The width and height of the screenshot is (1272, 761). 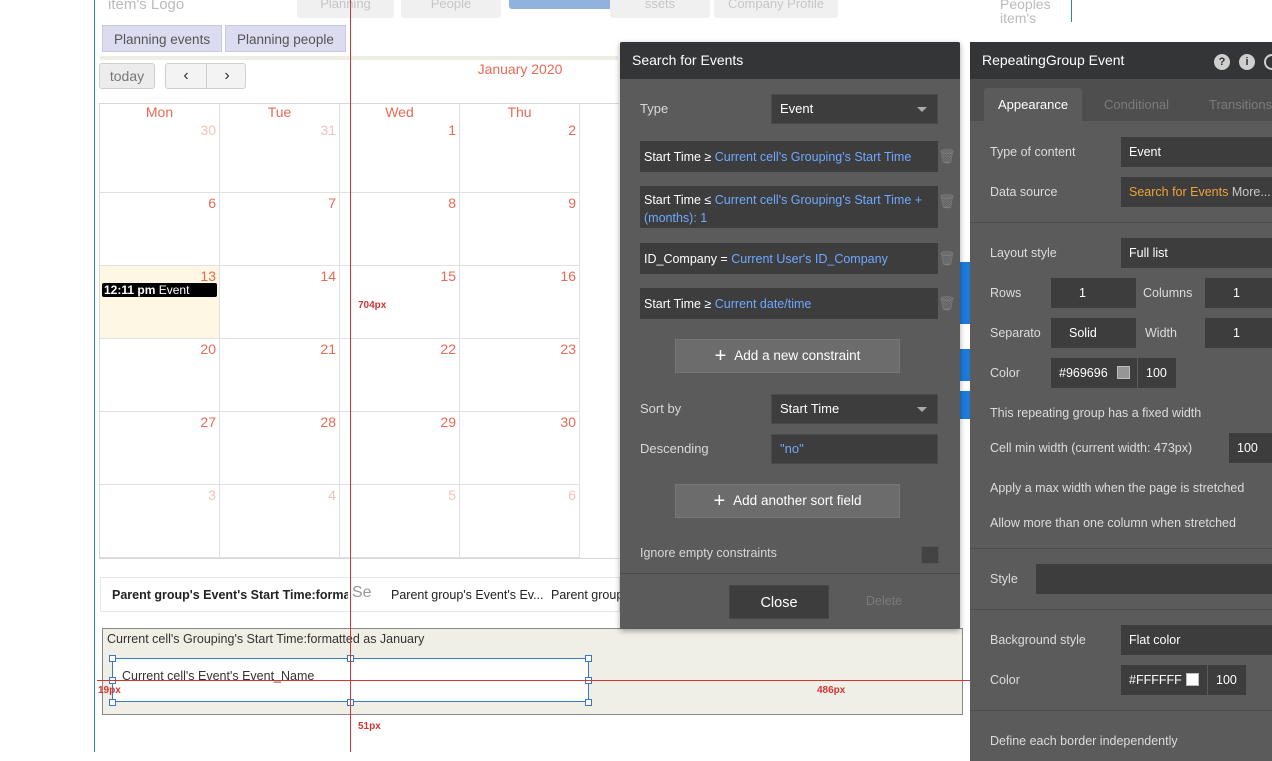 I want to click on divider, so click(x=359, y=58).